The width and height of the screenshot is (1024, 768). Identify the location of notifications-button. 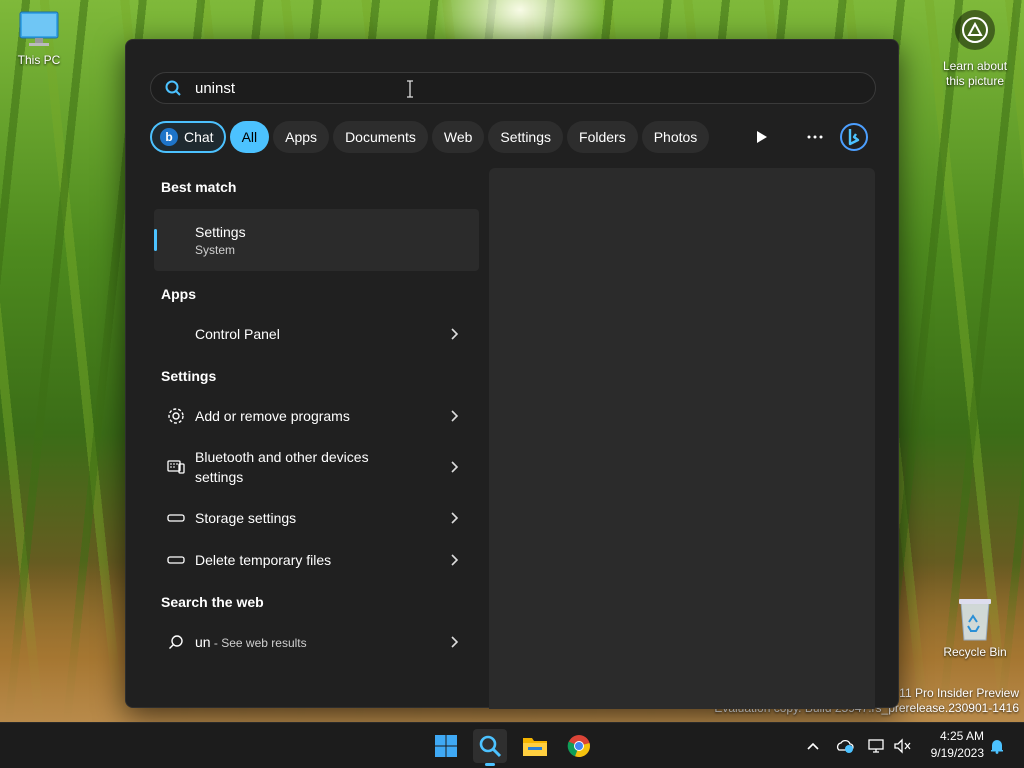
(997, 746).